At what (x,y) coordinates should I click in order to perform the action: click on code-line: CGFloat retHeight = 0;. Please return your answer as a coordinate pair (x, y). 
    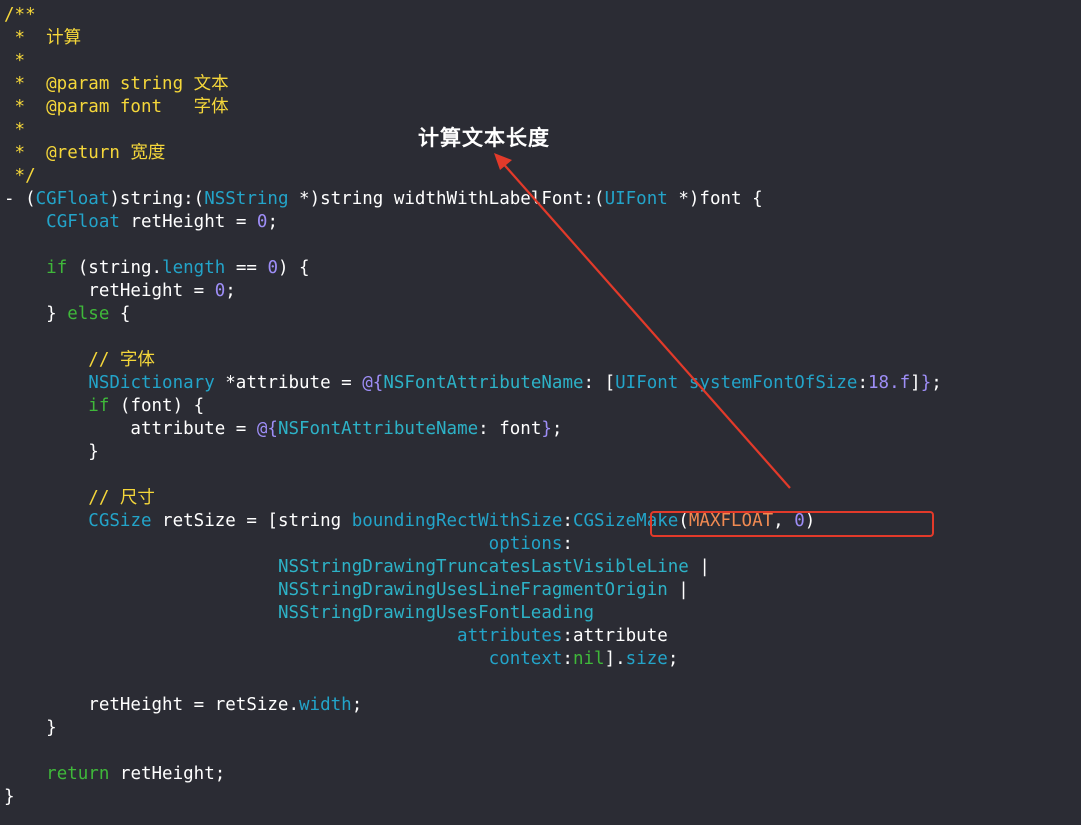
    Looking at the image, I should click on (141, 222).